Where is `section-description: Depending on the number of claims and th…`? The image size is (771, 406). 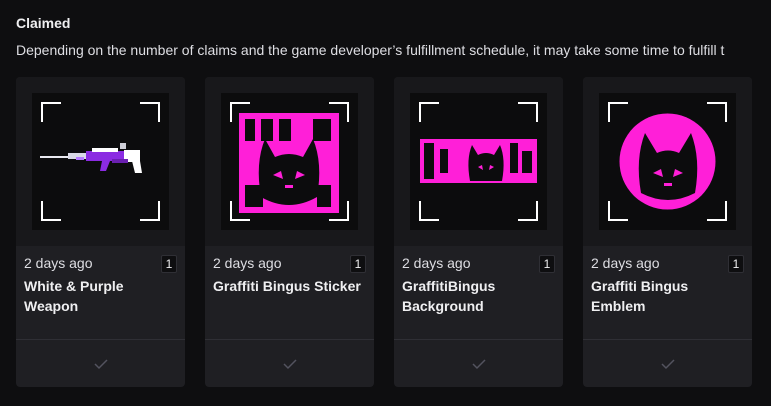 section-description: Depending on the number of claims and th… is located at coordinates (370, 50).